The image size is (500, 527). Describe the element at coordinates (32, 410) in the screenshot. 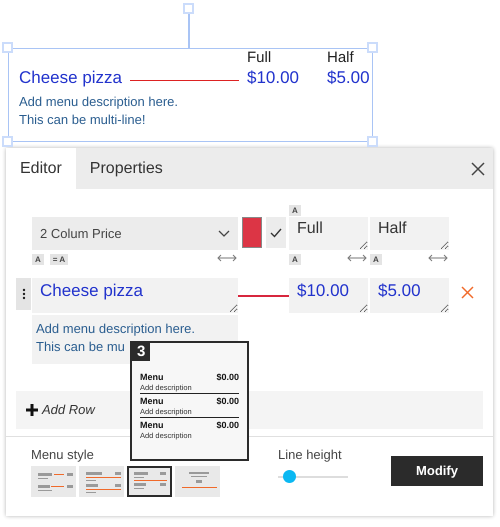

I see `plus-icon` at that location.